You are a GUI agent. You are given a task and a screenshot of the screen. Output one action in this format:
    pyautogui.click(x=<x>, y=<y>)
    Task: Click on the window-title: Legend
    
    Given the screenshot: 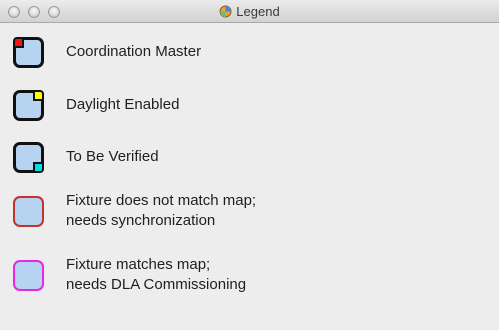 What is the action you would take?
    pyautogui.click(x=258, y=11)
    